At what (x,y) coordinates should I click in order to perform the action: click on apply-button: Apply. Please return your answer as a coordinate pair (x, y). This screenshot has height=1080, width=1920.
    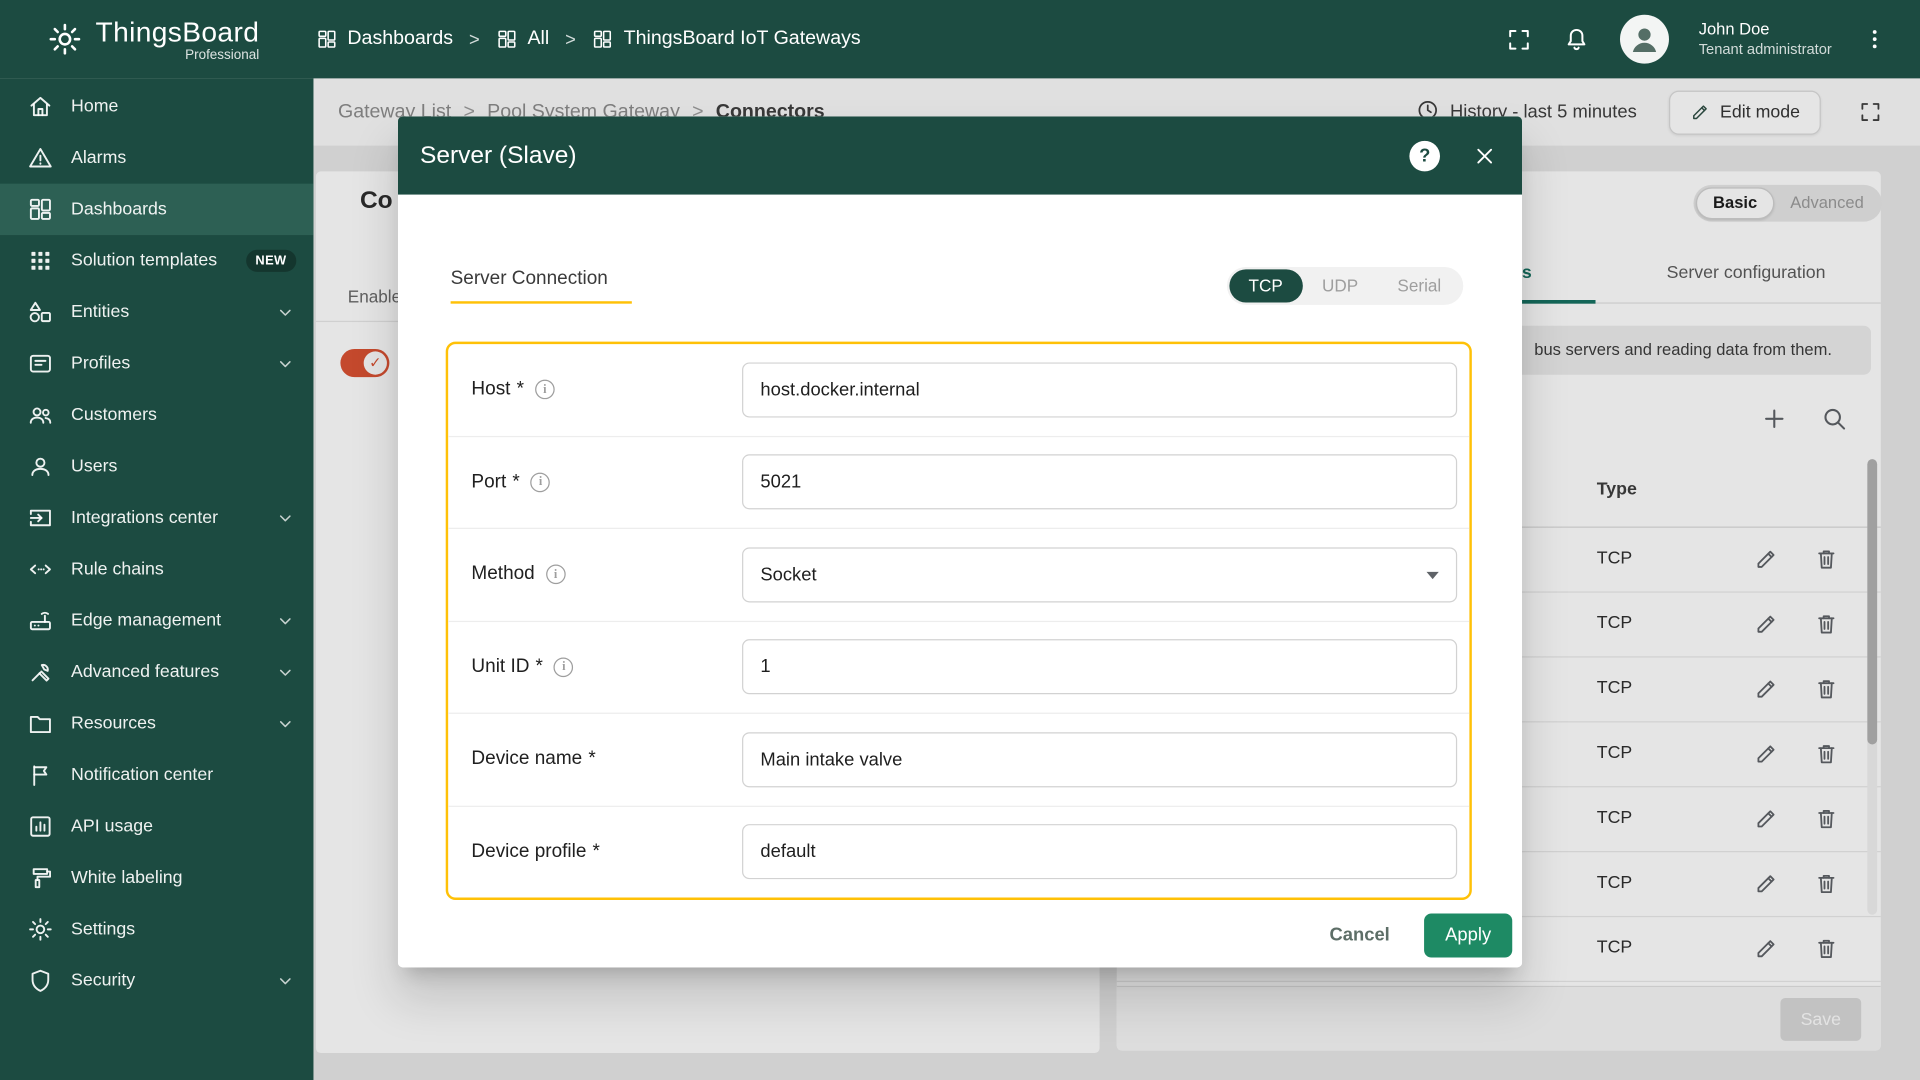
    Looking at the image, I should click on (1468, 934).